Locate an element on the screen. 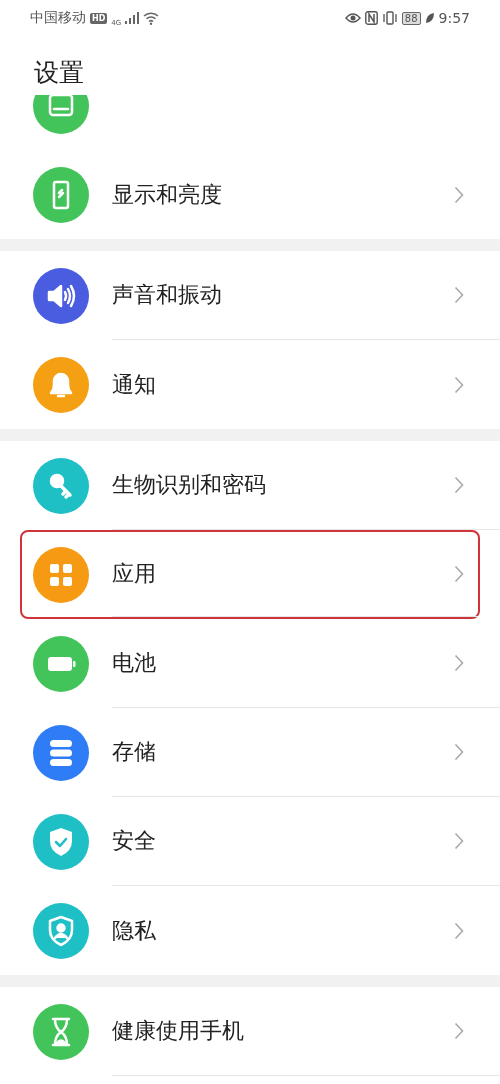  settings-row: 健康使用手机 is located at coordinates (250, 1031).